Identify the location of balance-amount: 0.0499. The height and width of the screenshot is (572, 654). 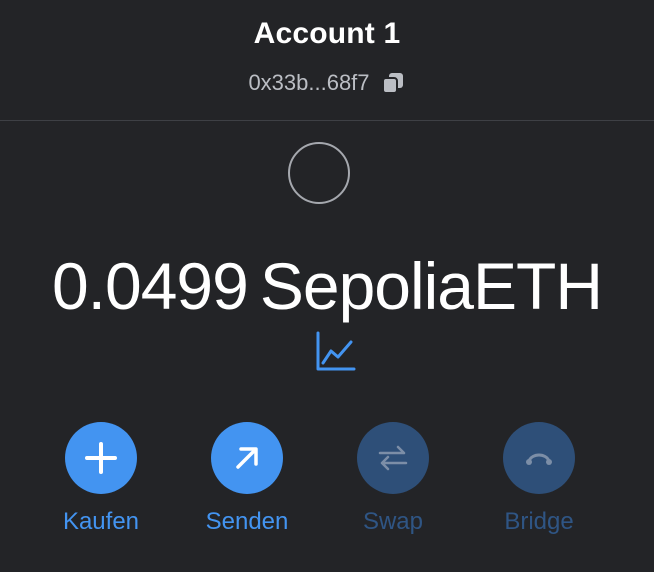
(150, 286).